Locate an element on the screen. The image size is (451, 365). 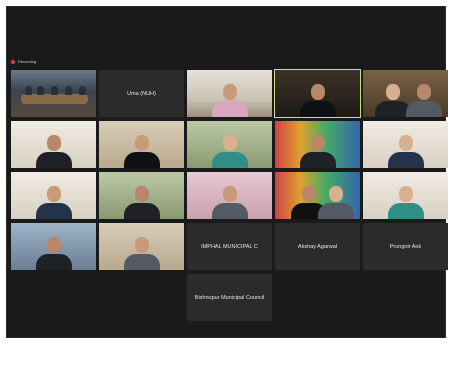
participant-tile-uma: Uma (NUH) is located at coordinates (141, 93).